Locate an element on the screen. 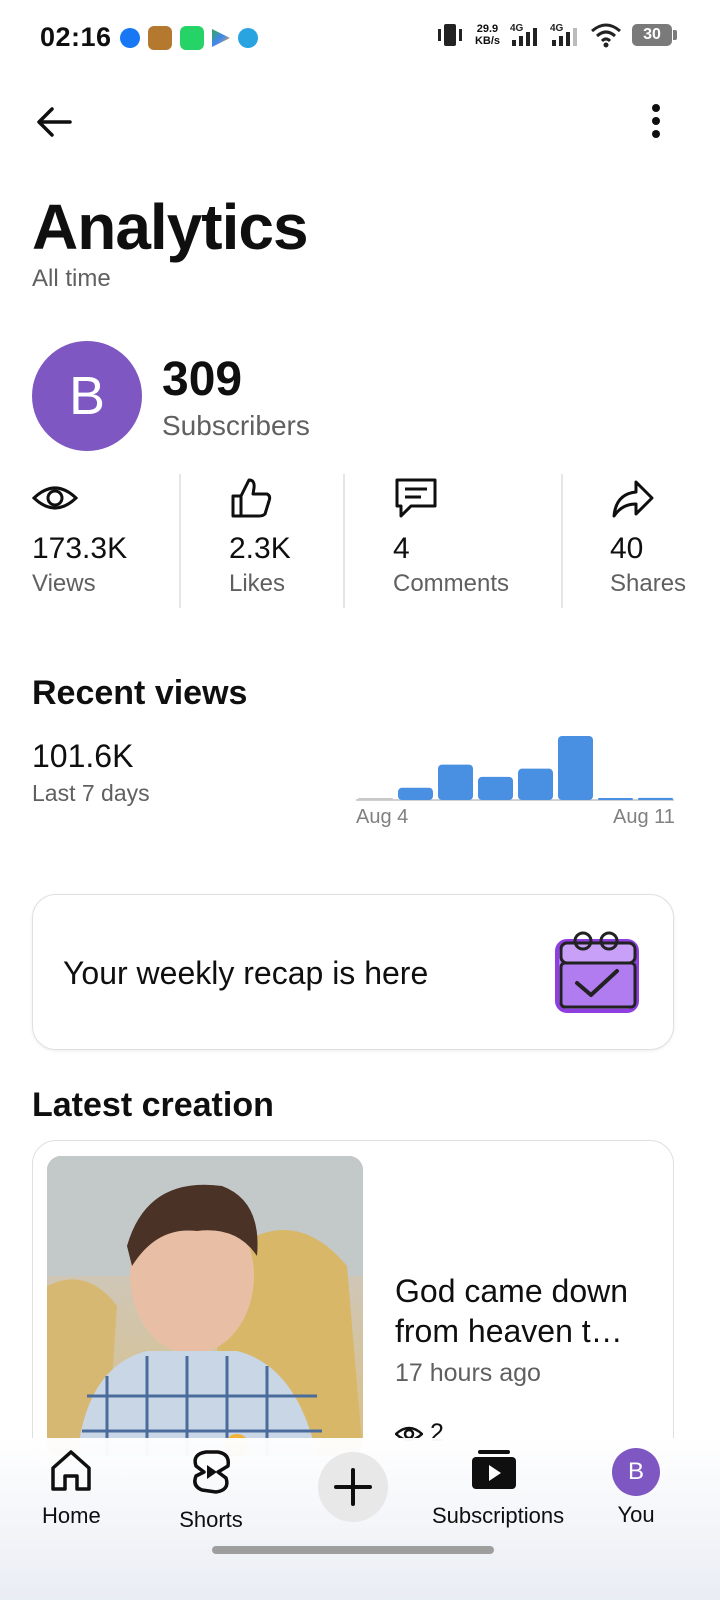 This screenshot has width=720, height=1600. nav-subscriptions: Subscriptions is located at coordinates (498, 1488).